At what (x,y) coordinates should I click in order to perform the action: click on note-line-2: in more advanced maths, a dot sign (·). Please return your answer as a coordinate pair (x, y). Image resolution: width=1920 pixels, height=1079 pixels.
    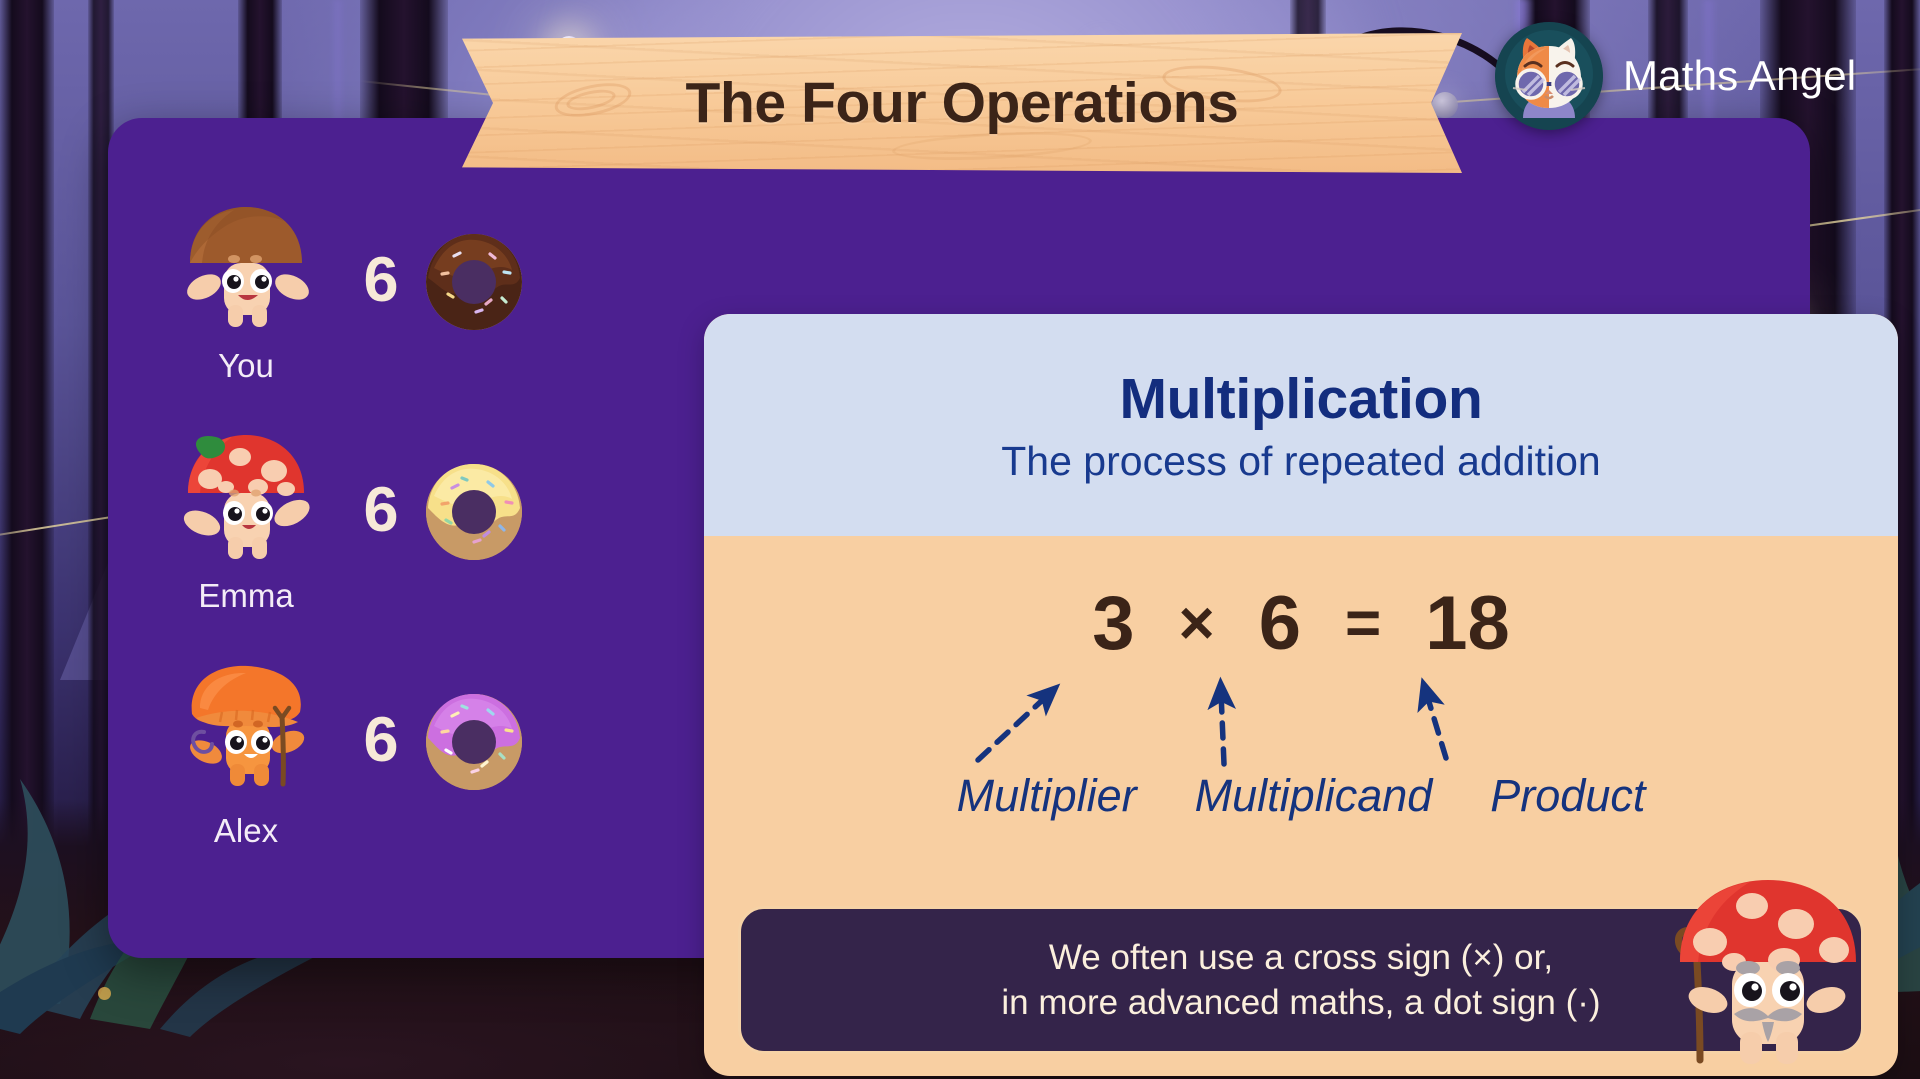
    Looking at the image, I should click on (1301, 1002).